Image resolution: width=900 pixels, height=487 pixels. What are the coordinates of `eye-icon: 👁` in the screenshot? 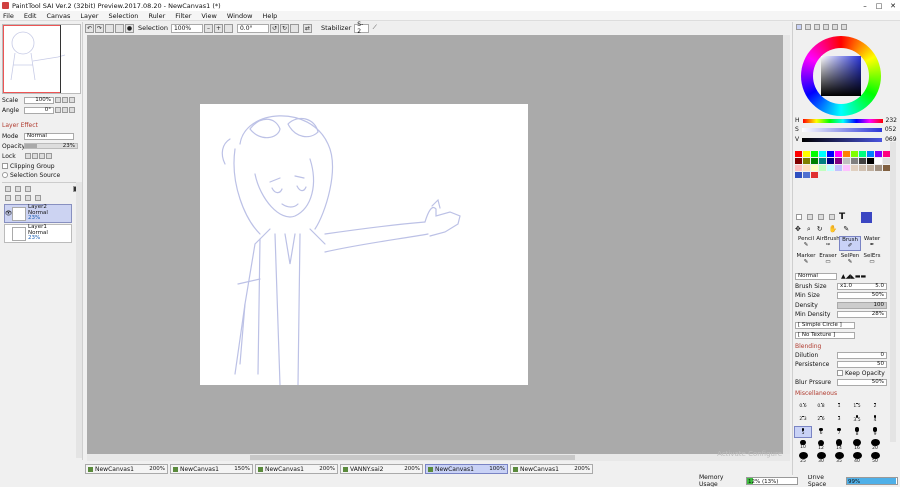 It's located at (9, 213).